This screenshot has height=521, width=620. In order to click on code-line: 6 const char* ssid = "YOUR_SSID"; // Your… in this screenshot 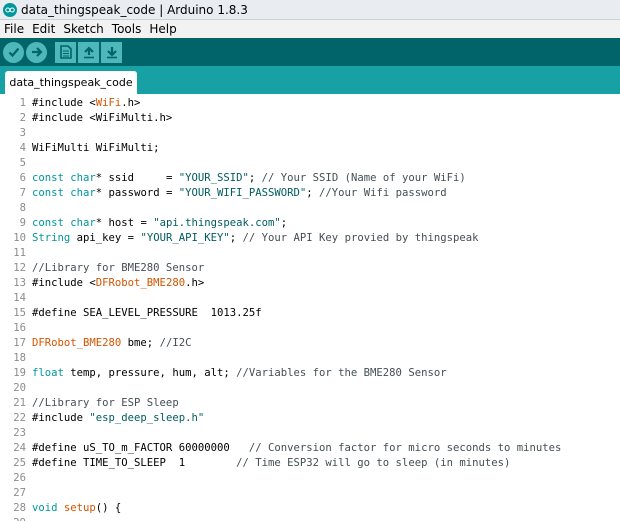, I will do `click(310, 178)`.